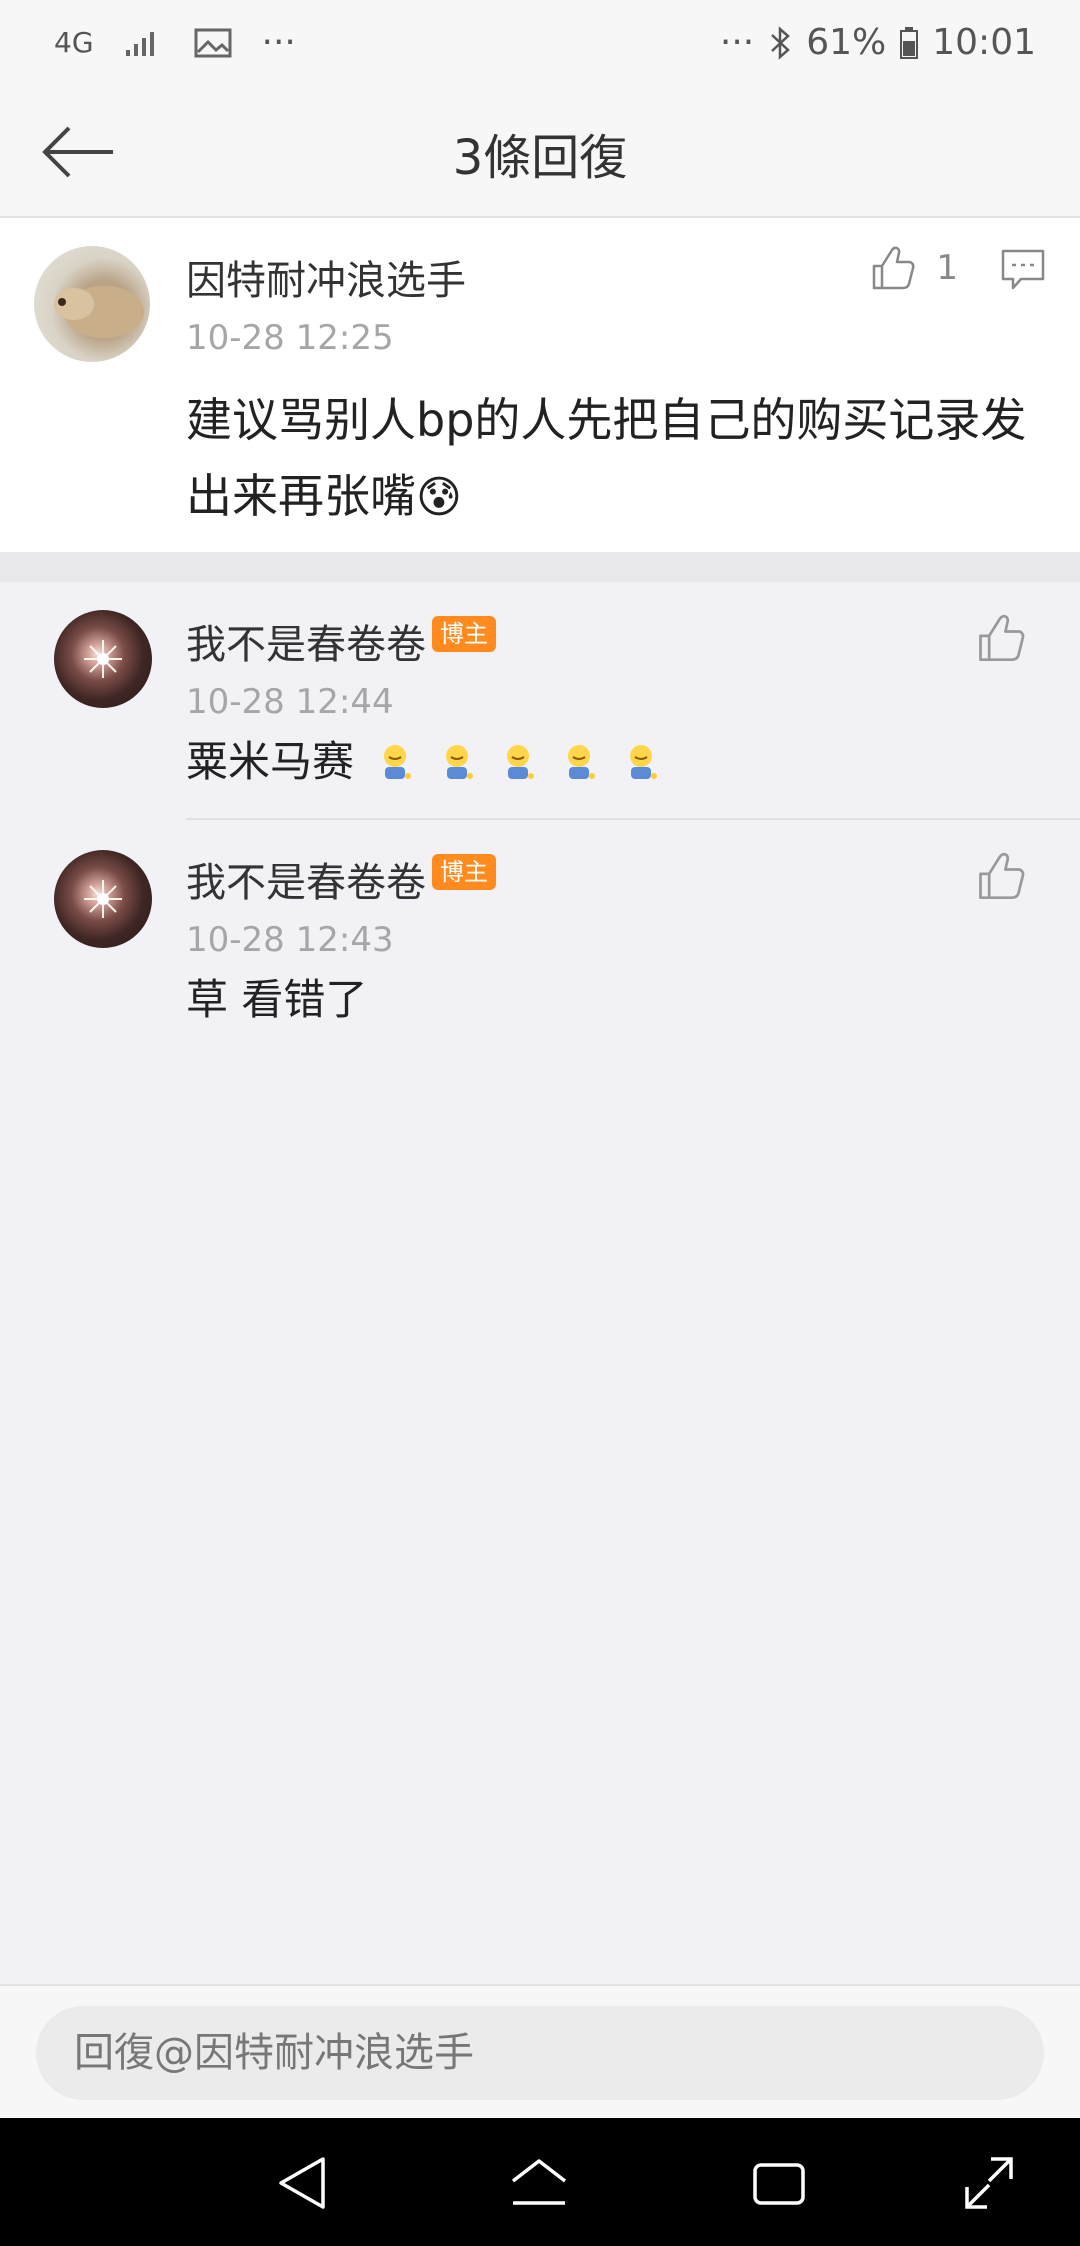 The width and height of the screenshot is (1080, 2246). I want to click on expand-icon, so click(989, 2183).